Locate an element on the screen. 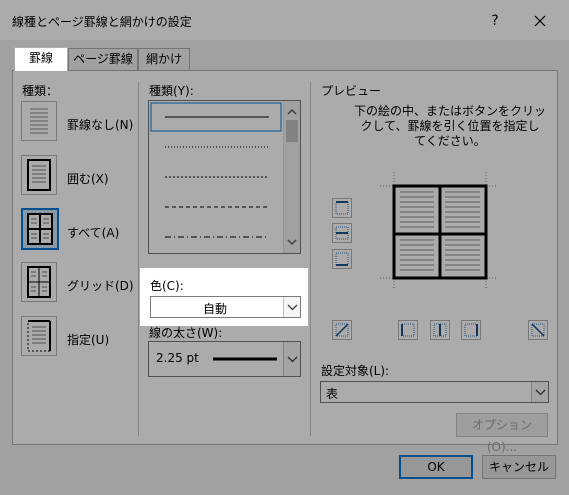  color-dropdown-arrow is located at coordinates (291, 307).